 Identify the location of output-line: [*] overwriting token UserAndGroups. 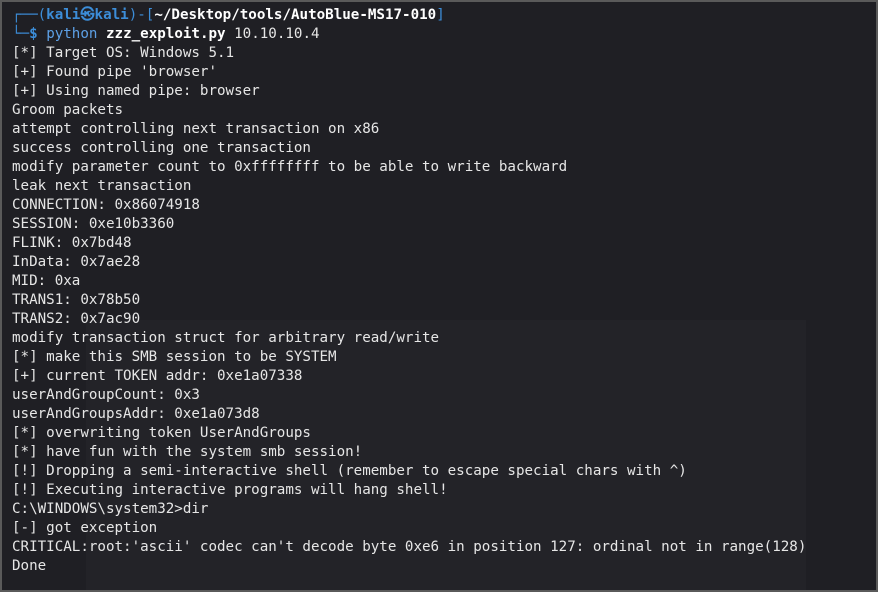
(161, 433).